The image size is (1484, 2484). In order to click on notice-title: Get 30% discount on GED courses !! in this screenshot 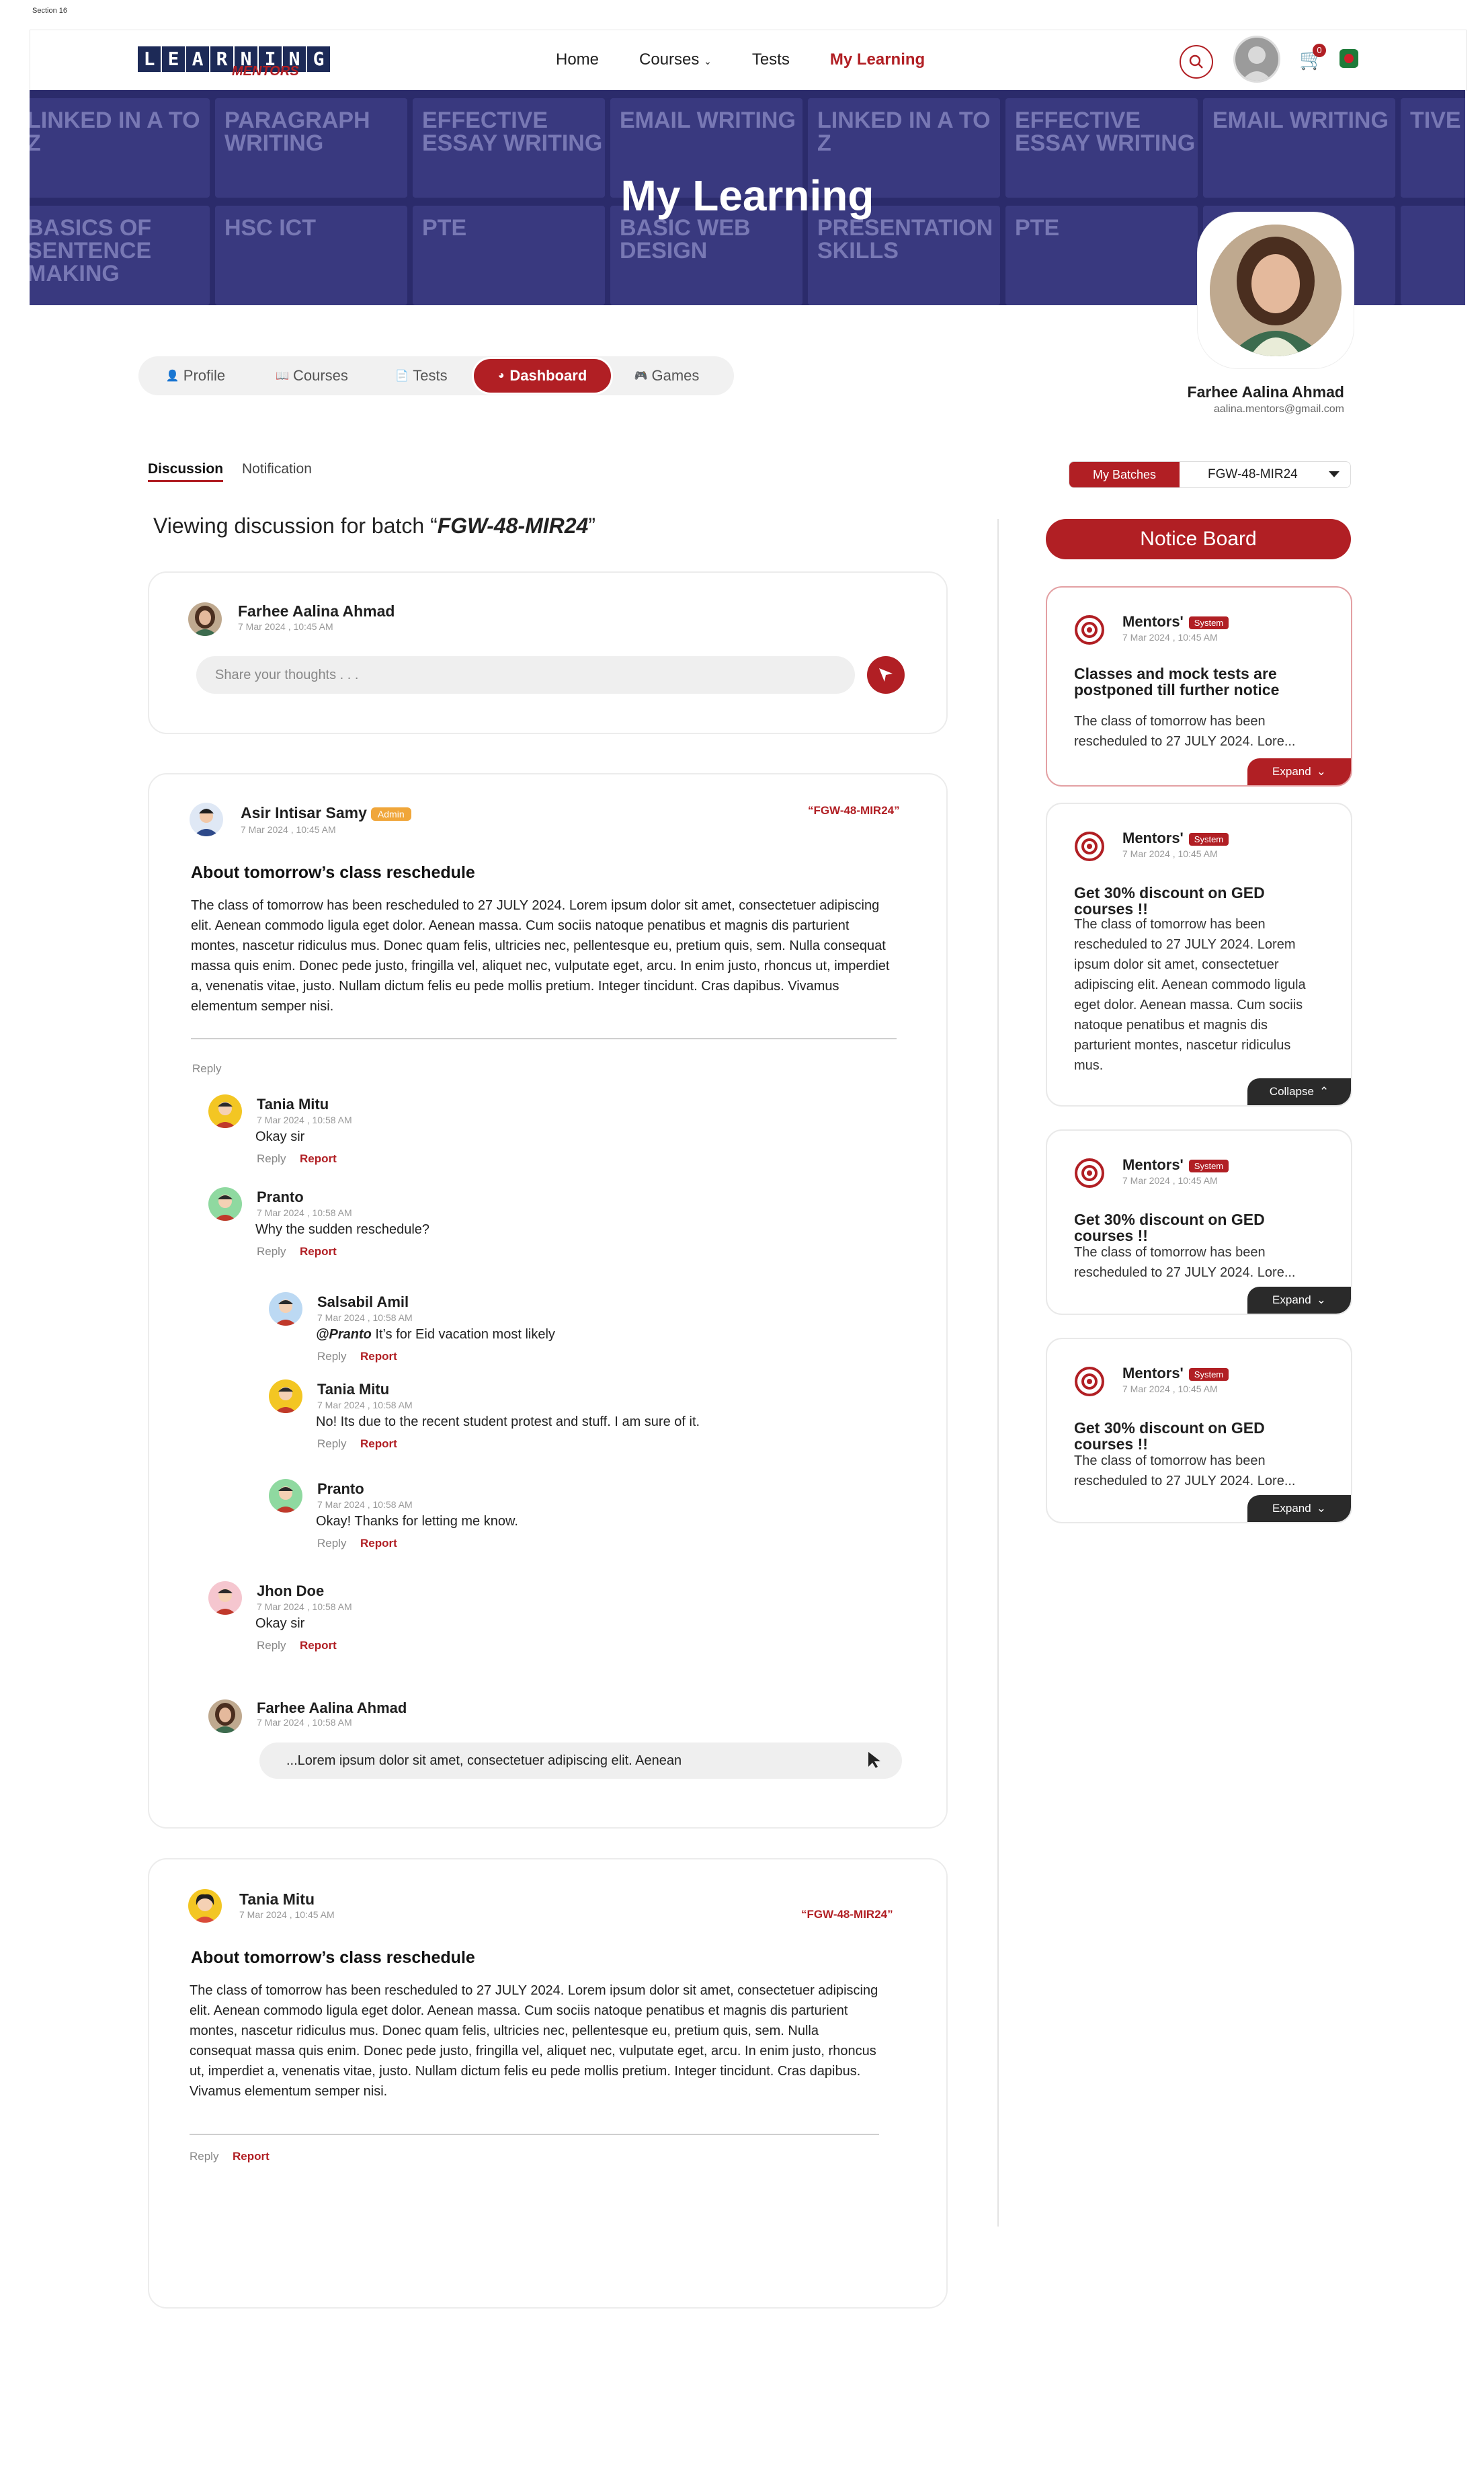, I will do `click(1169, 1227)`.